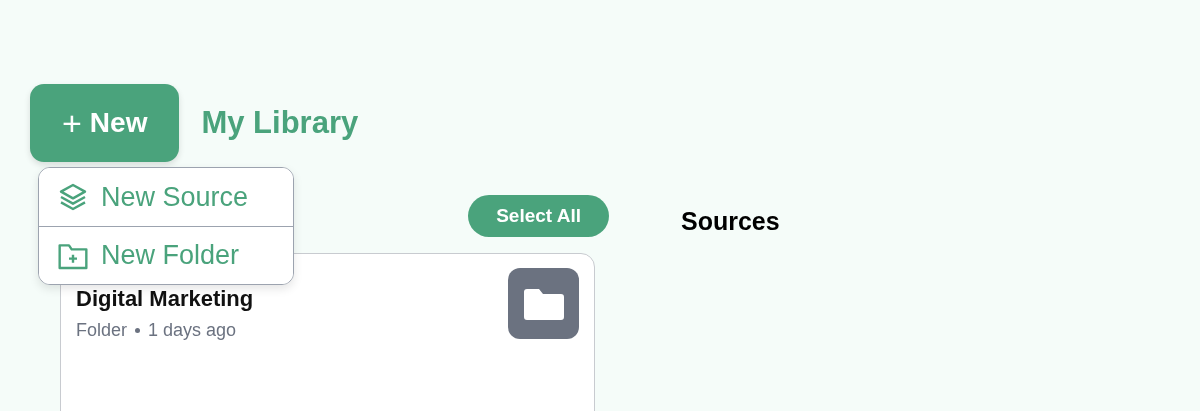 The width and height of the screenshot is (1200, 411). I want to click on item-age: 1 days ago, so click(192, 330).